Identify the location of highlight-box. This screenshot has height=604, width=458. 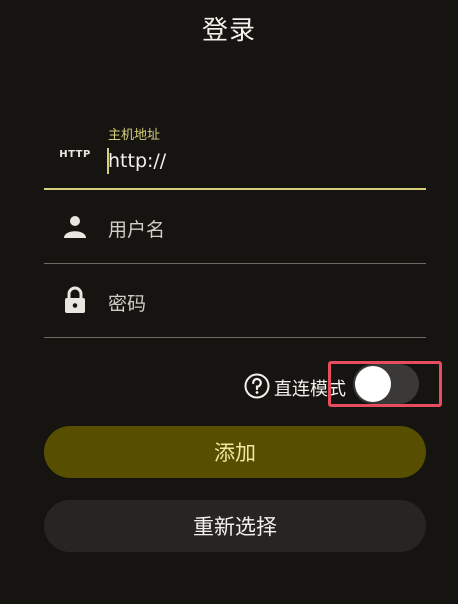
(385, 384).